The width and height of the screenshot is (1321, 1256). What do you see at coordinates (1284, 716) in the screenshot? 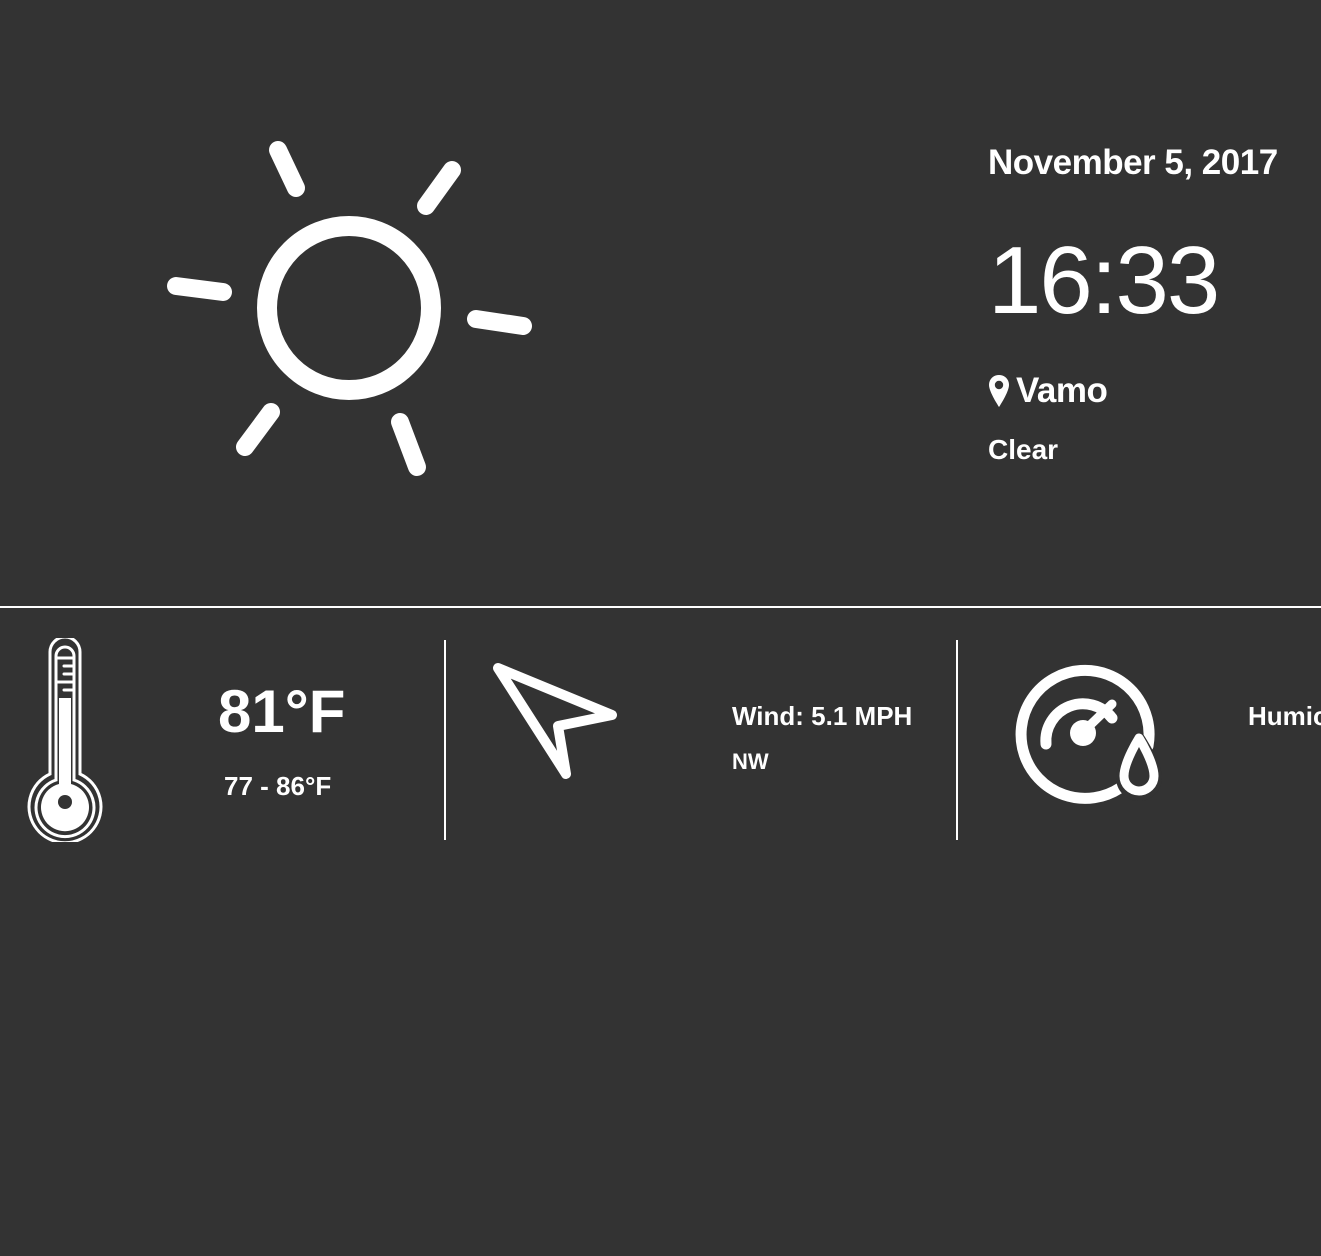
I see `humidity-label: Humic` at bounding box center [1284, 716].